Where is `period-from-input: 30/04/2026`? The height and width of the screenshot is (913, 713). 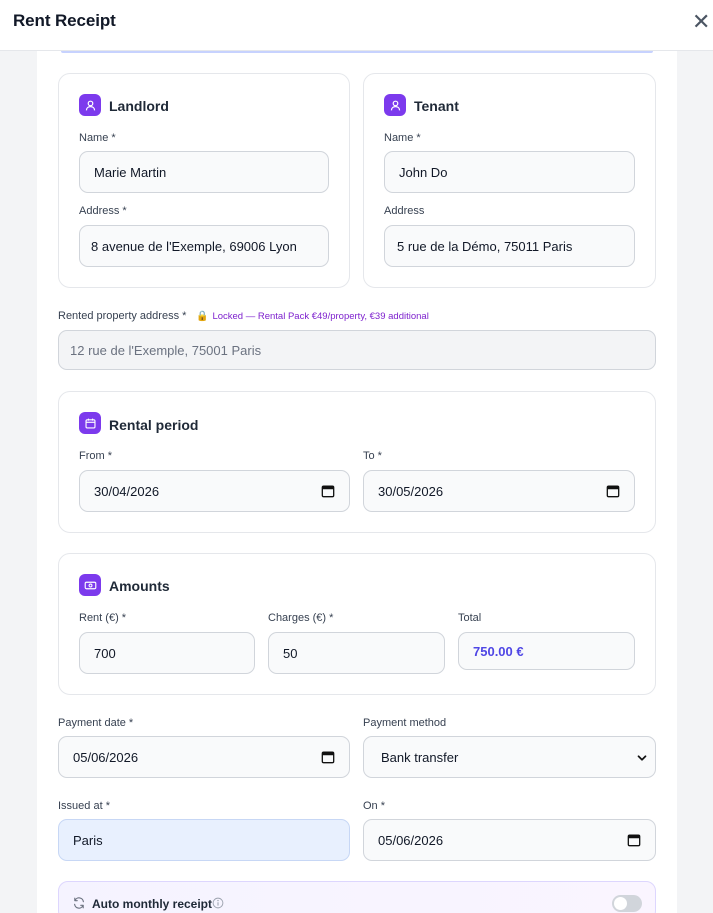 period-from-input: 30/04/2026 is located at coordinates (214, 491).